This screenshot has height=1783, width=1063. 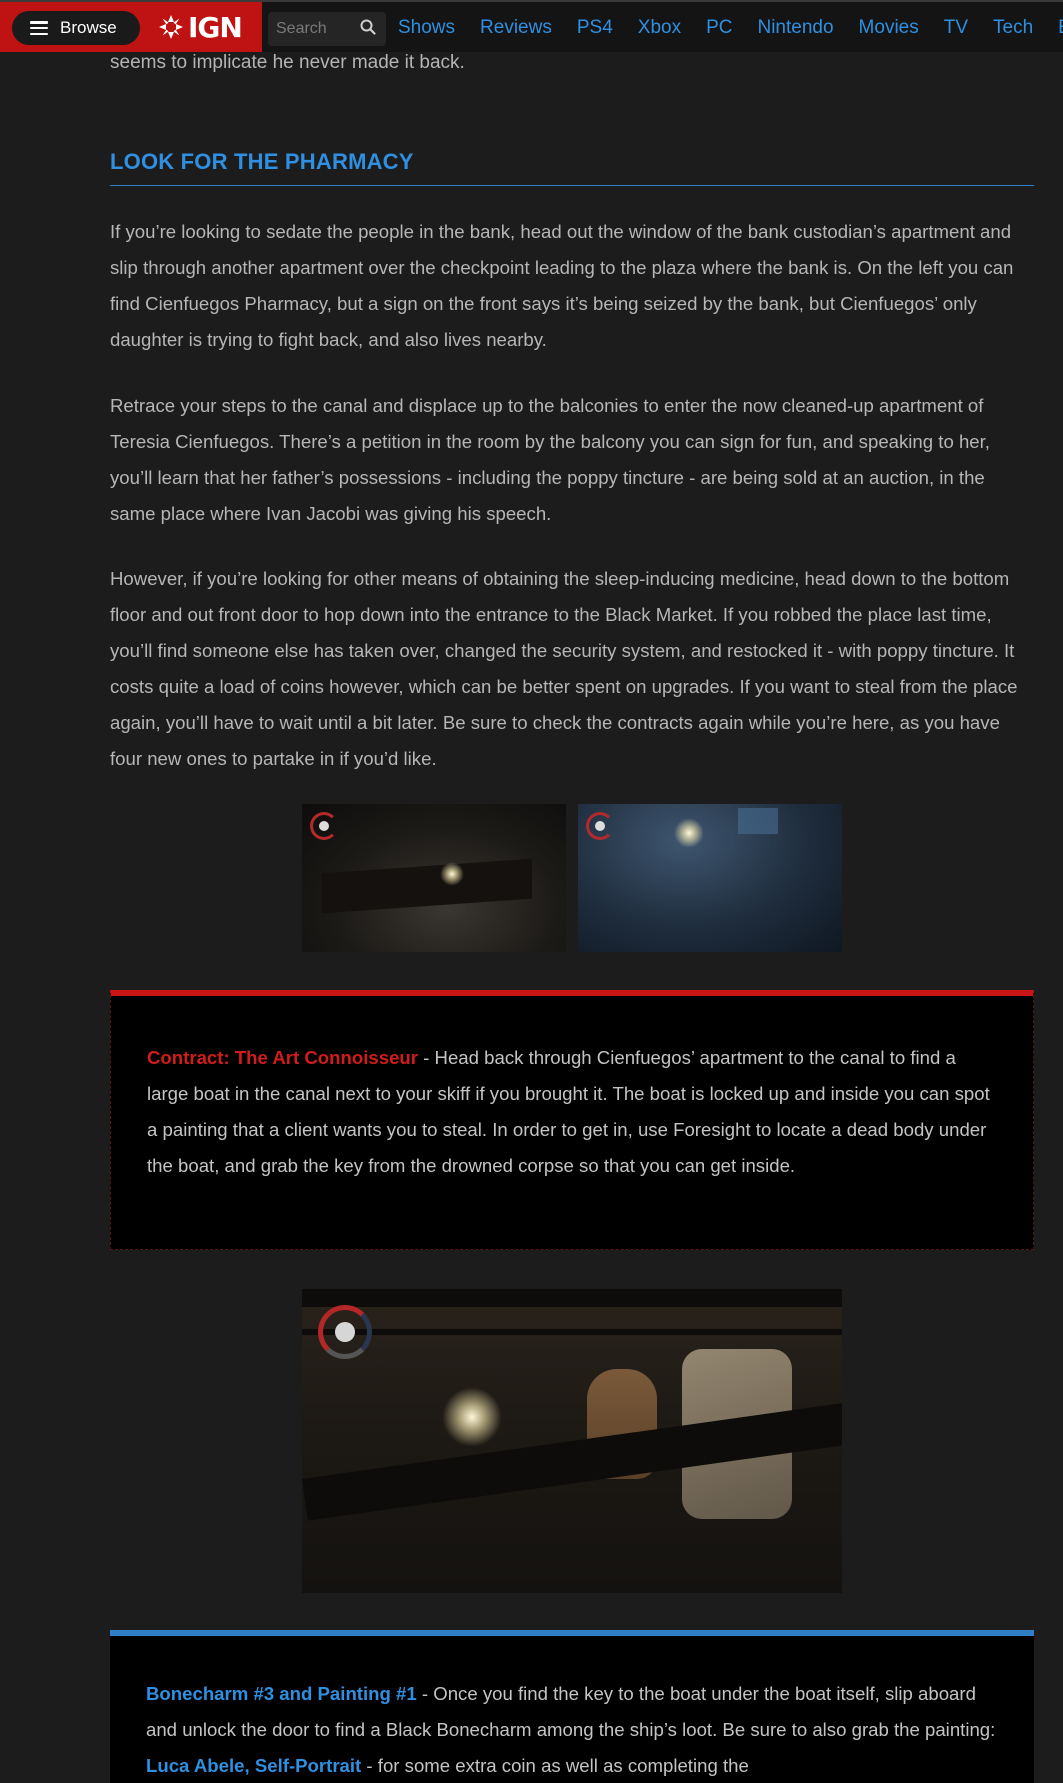 What do you see at coordinates (426, 28) in the screenshot?
I see `nav-link-shows: Shows` at bounding box center [426, 28].